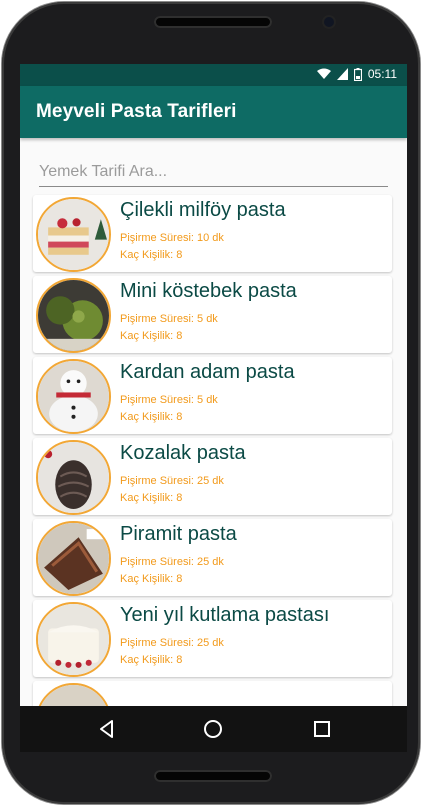 The width and height of the screenshot is (423, 808). Describe the element at coordinates (183, 453) in the screenshot. I see `recipe-name: Kozalak pasta` at that location.